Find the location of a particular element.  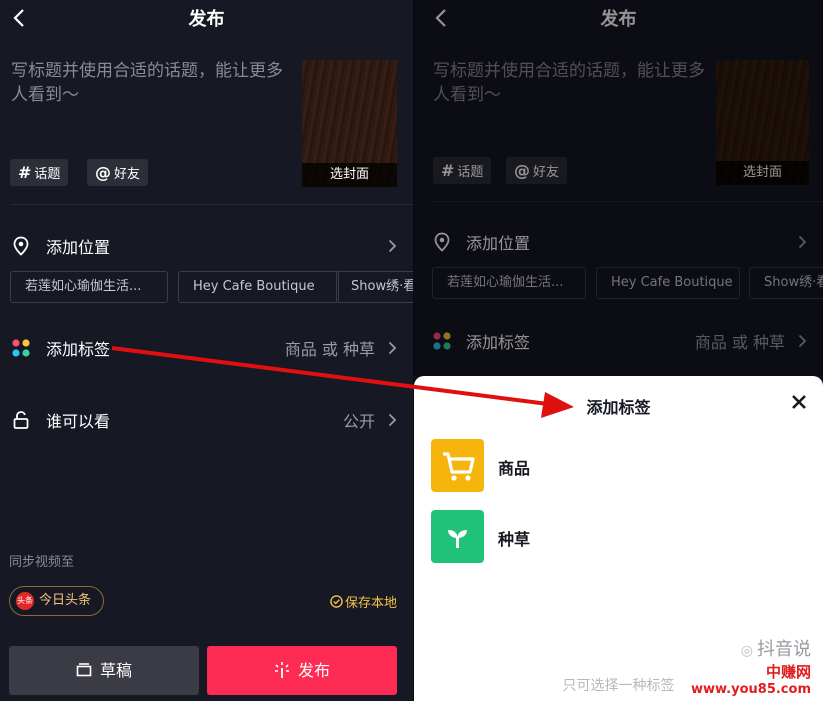

watermark-brand: 中赚网 is located at coordinates (788, 672).